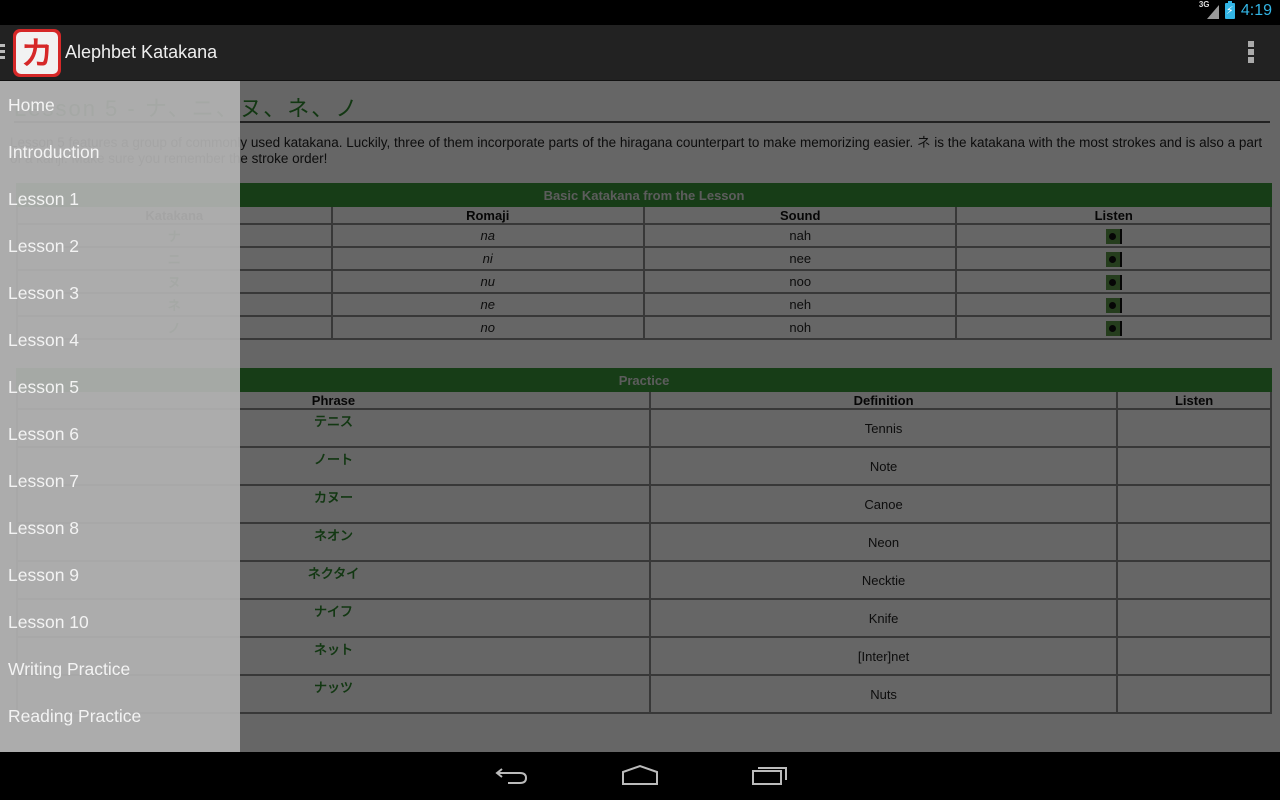 The image size is (1280, 800). What do you see at coordinates (1256, 10) in the screenshot?
I see `clock: 4:19` at bounding box center [1256, 10].